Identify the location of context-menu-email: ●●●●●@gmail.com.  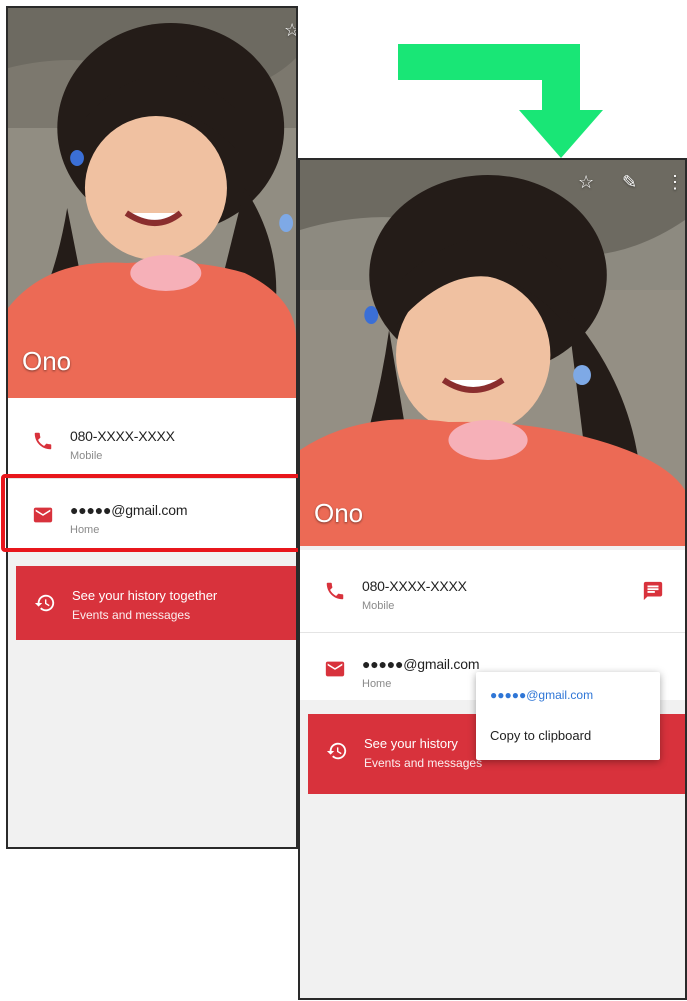
(541, 695).